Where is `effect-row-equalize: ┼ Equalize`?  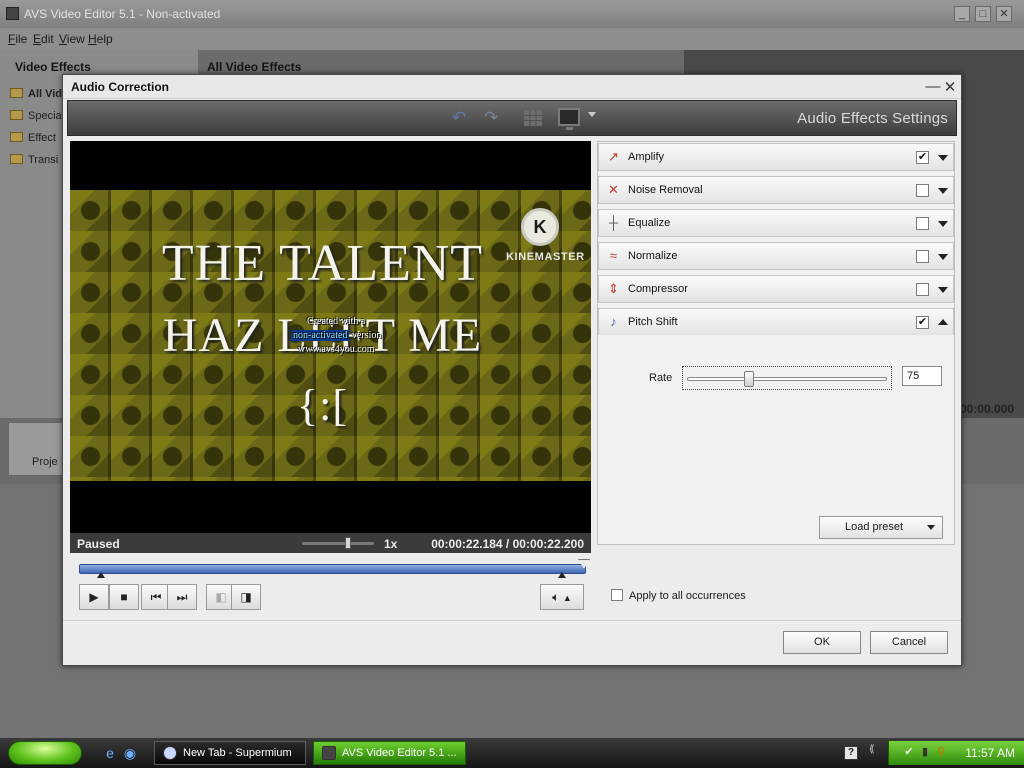 effect-row-equalize: ┼ Equalize is located at coordinates (776, 223).